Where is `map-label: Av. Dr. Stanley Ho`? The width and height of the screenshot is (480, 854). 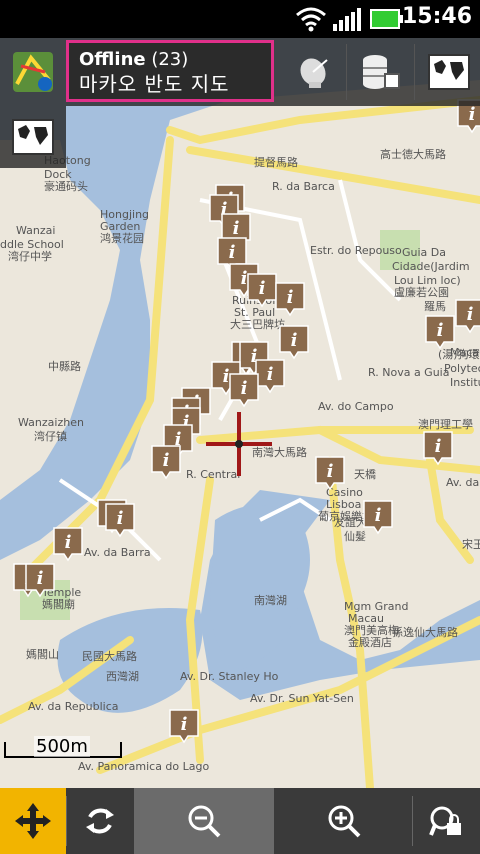
map-label: Av. Dr. Stanley Ho is located at coordinates (229, 676).